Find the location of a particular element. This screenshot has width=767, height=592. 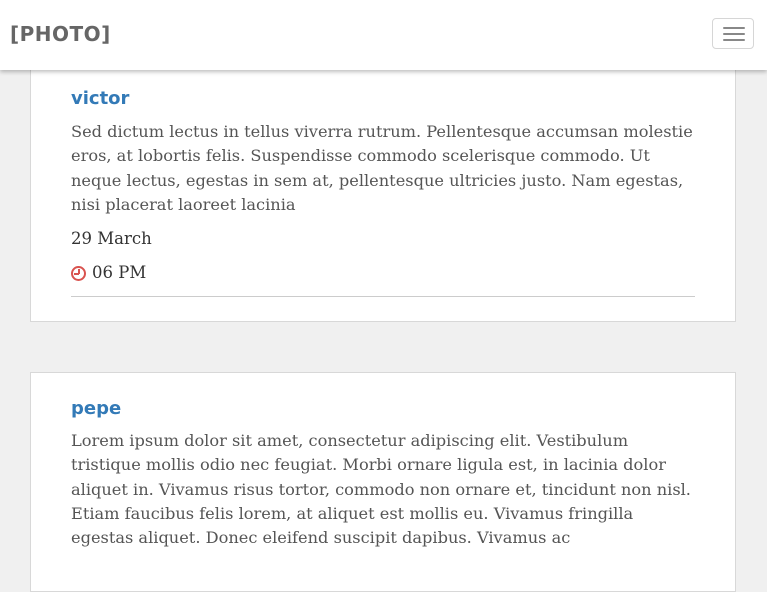

top-navbar: [PHOTO] is located at coordinates (383, 35).